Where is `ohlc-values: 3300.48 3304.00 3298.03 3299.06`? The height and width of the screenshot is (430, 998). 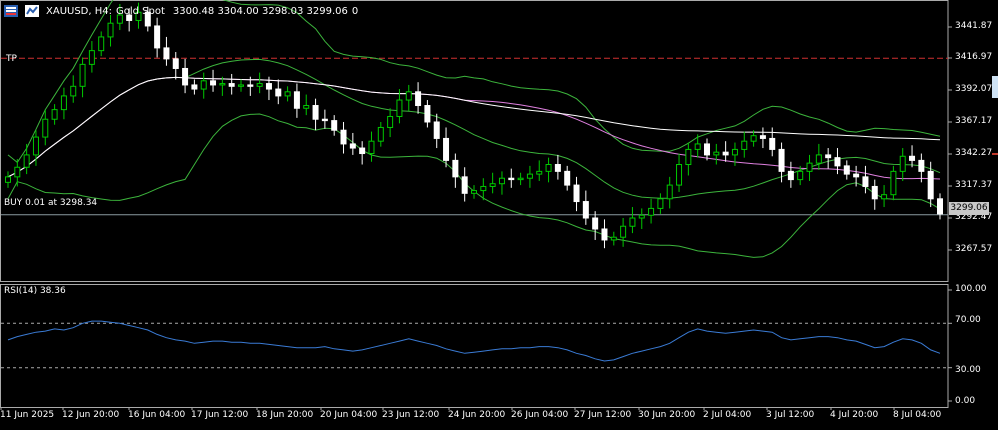
ohlc-values: 3300.48 3304.00 3298.03 3299.06 is located at coordinates (260, 11).